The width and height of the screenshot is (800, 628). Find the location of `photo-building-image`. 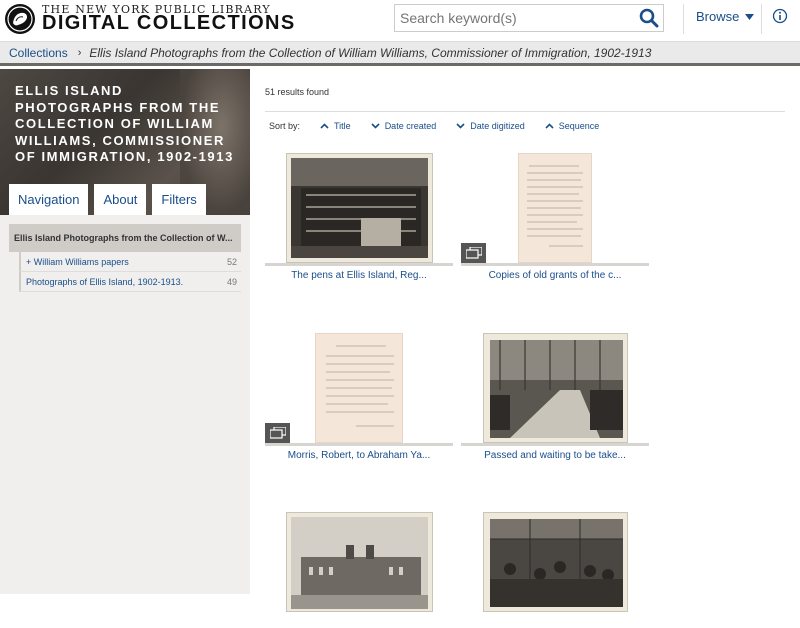

photo-building-image is located at coordinates (359, 563).